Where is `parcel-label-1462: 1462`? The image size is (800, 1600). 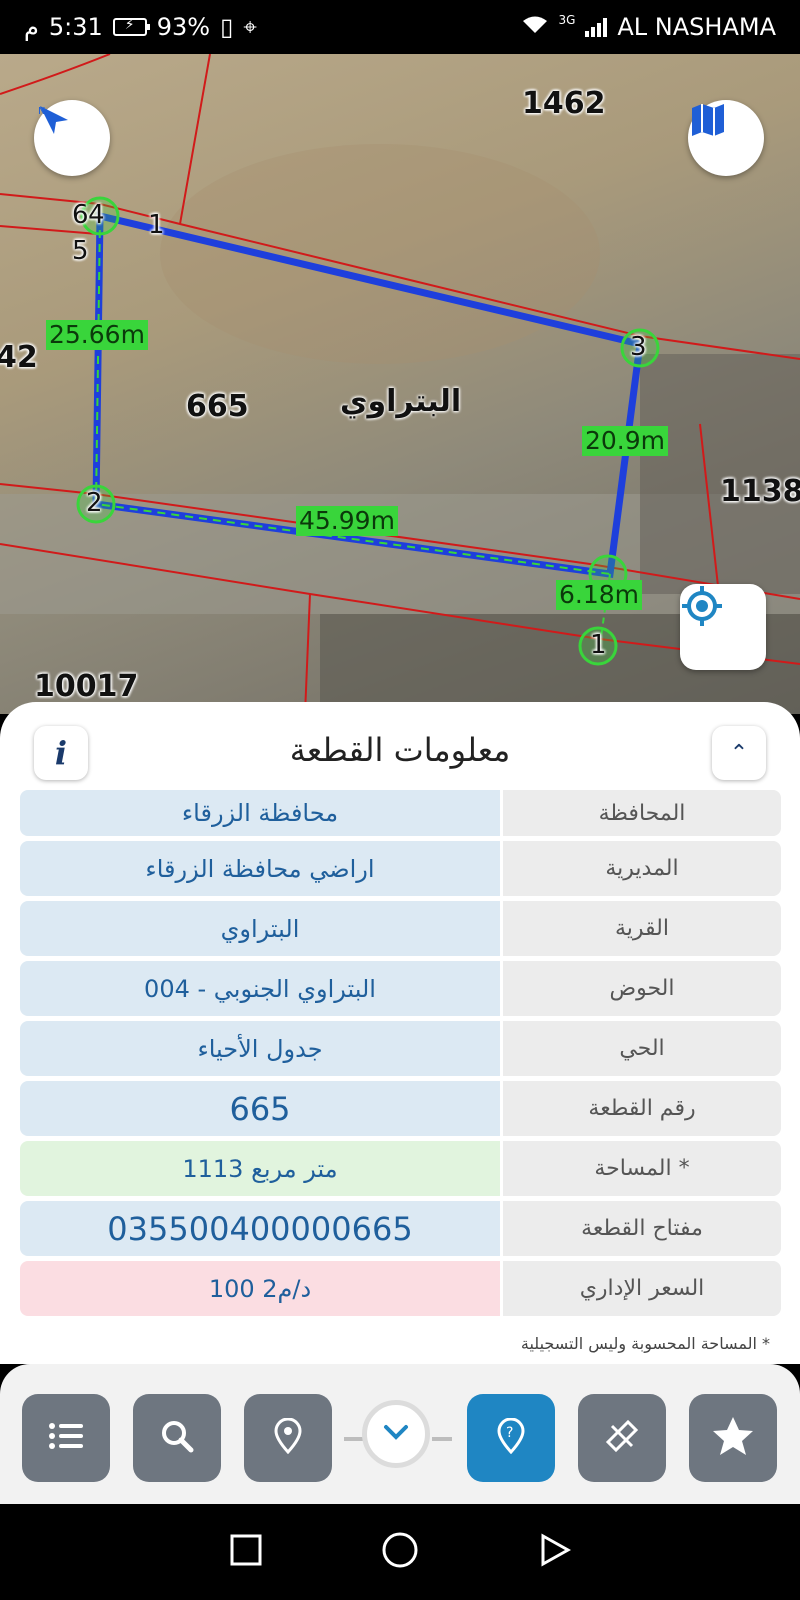 parcel-label-1462: 1462 is located at coordinates (564, 103).